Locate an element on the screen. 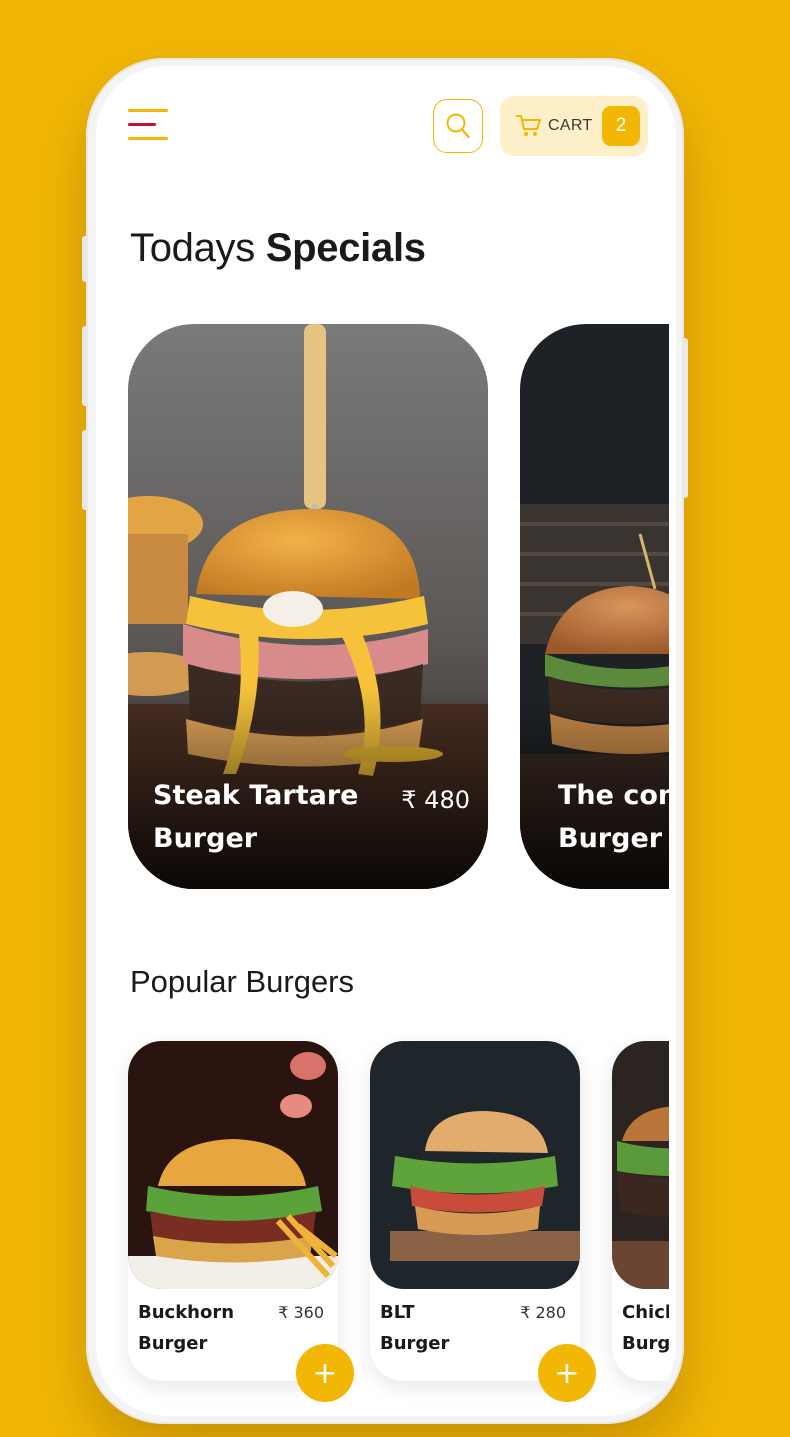  popular-card: BLT Burger ₹ 280 + is located at coordinates (483, 1221).